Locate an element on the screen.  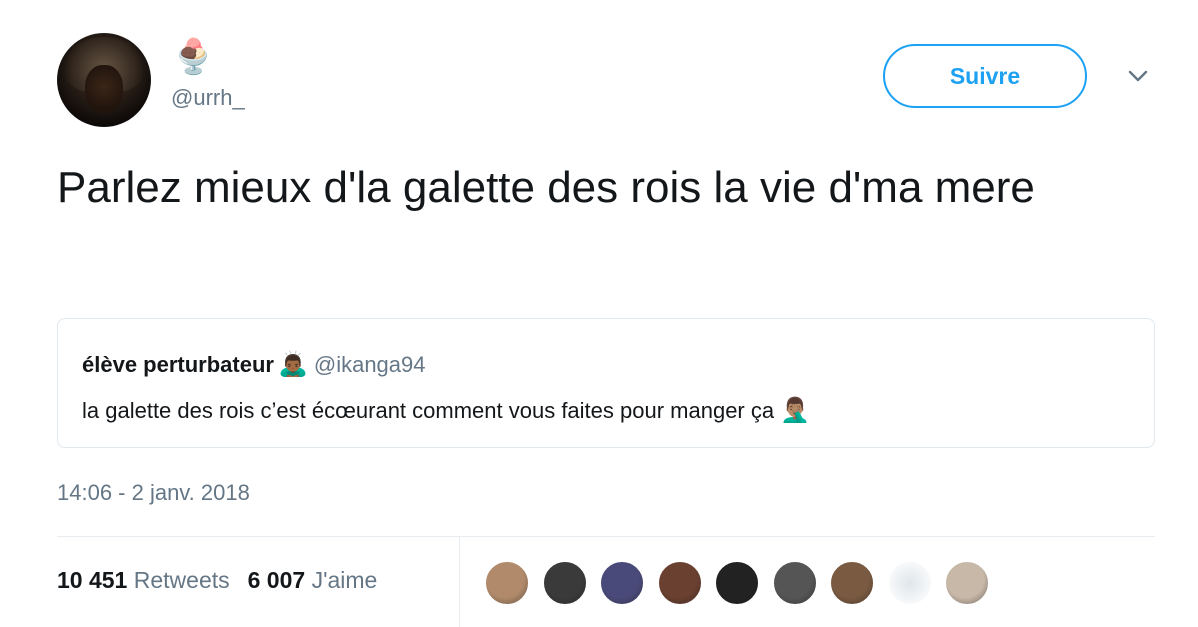
likes-count: 6 007 is located at coordinates (276, 580).